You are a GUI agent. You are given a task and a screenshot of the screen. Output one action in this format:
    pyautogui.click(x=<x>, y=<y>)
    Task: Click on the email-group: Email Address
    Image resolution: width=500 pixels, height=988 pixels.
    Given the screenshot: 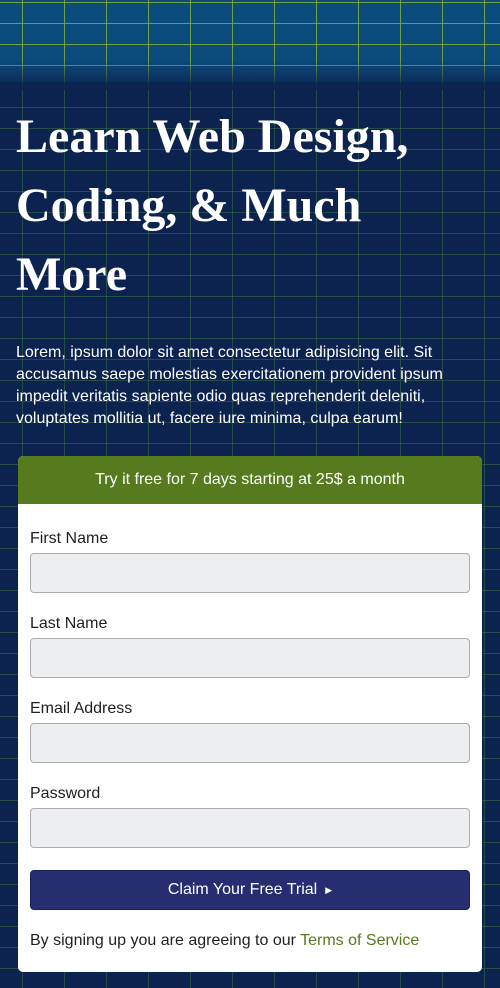 What is the action you would take?
    pyautogui.click(x=250, y=731)
    